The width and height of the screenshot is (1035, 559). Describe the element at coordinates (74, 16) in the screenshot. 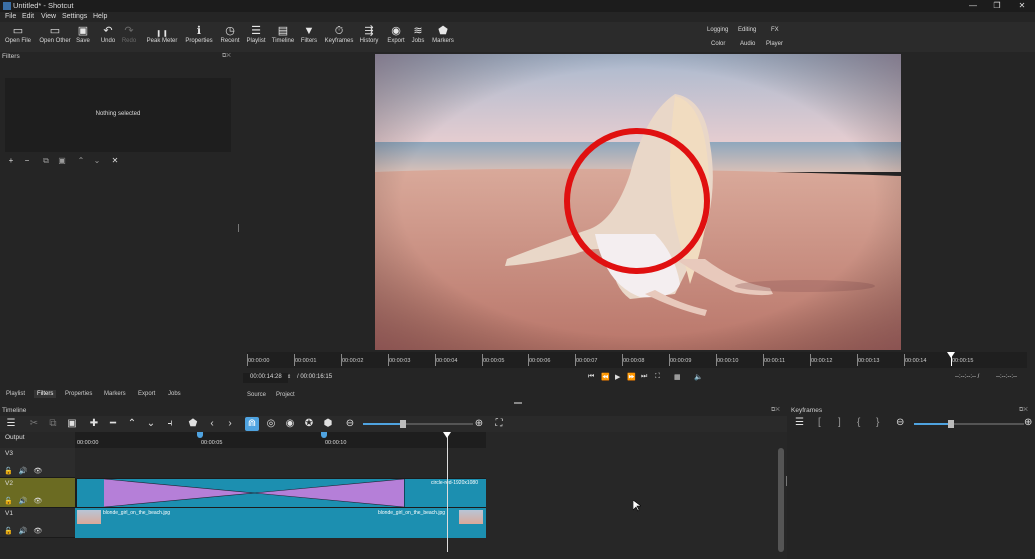

I see `menu-settings: Settings` at that location.